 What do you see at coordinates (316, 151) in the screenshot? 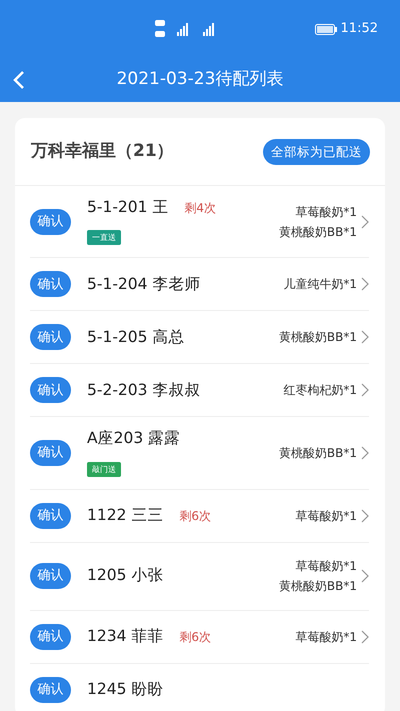
I see `mark-all-delivered-button: 全部标为已配送` at bounding box center [316, 151].